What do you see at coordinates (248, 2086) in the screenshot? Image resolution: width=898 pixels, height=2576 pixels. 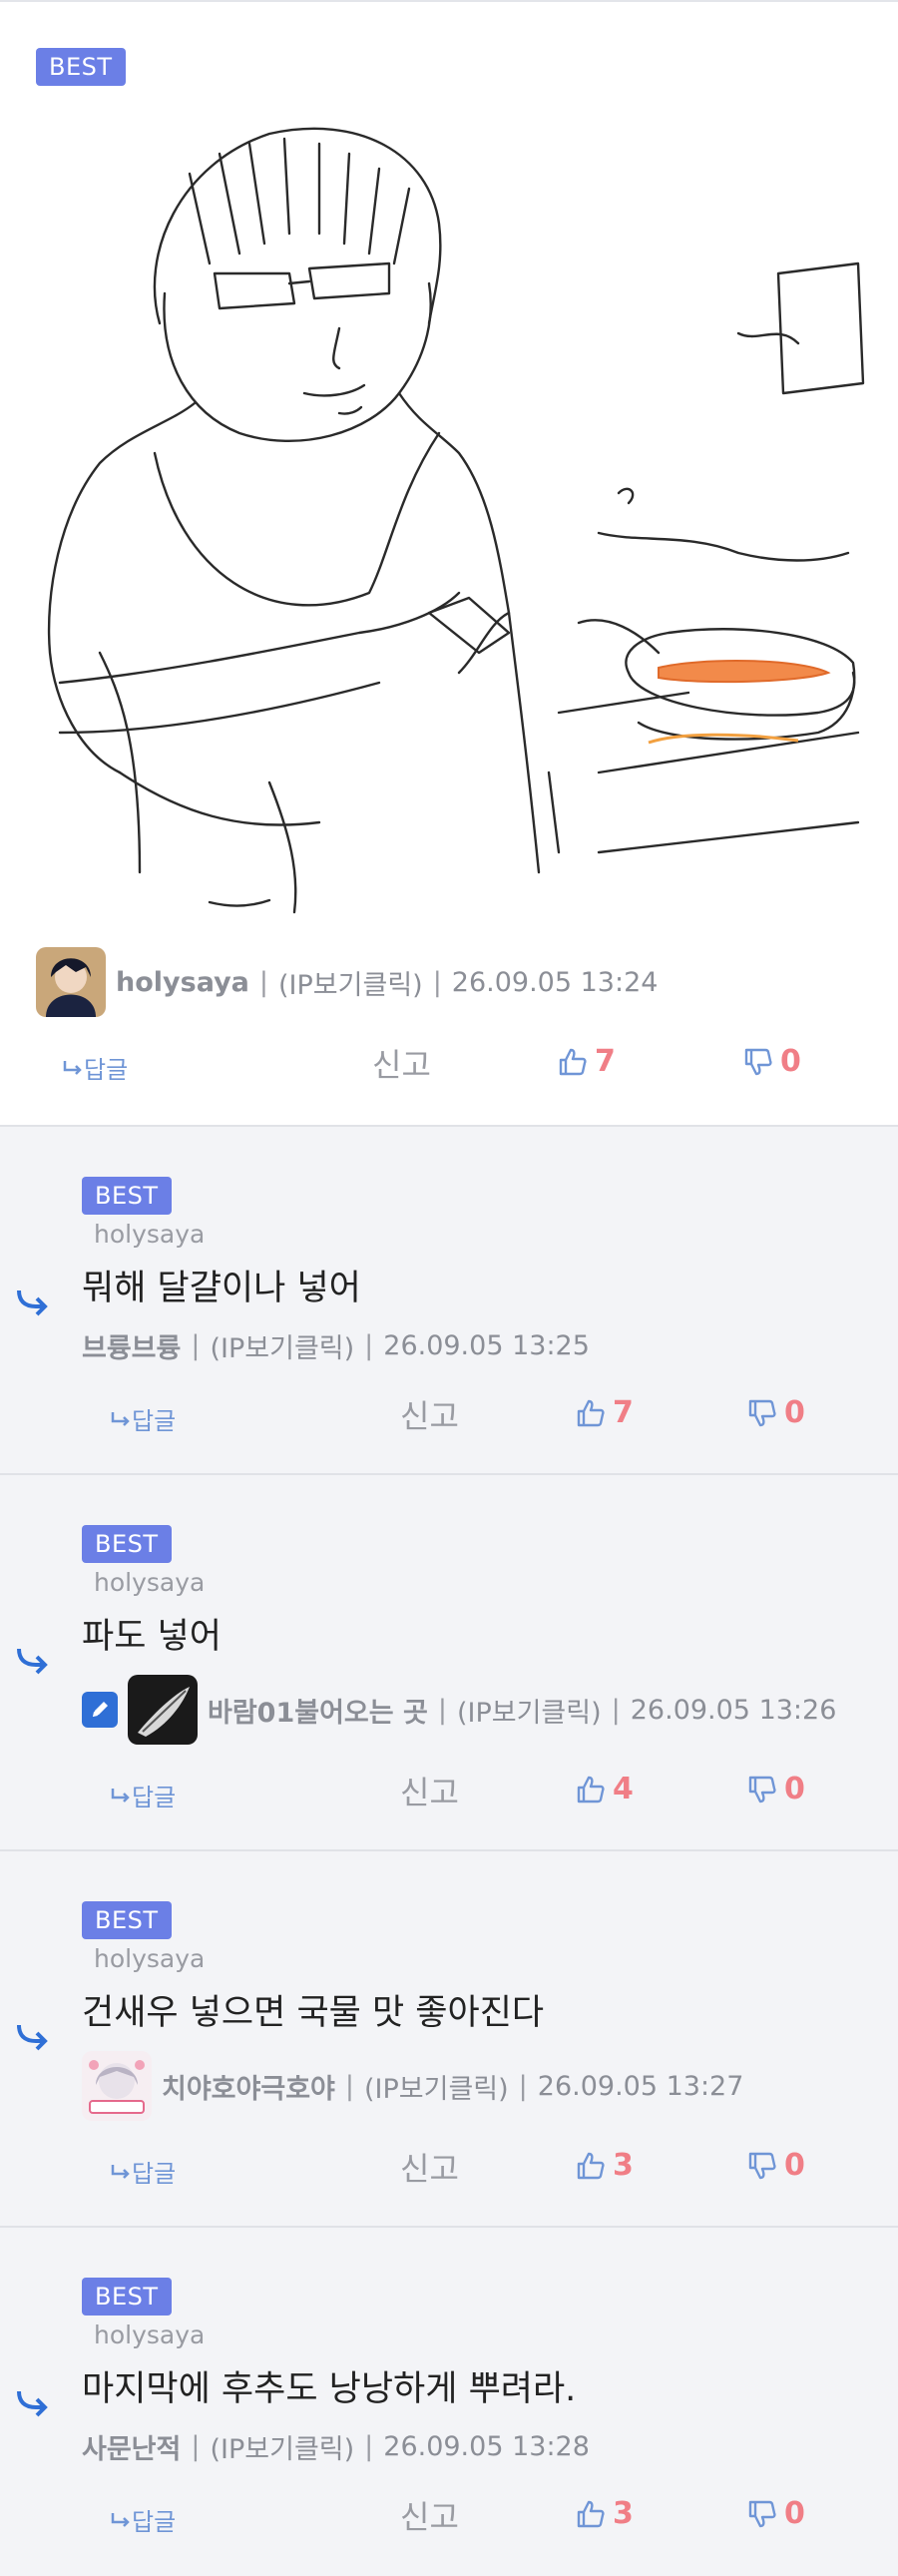 I see `comment-author: 치야호야극호야` at bounding box center [248, 2086].